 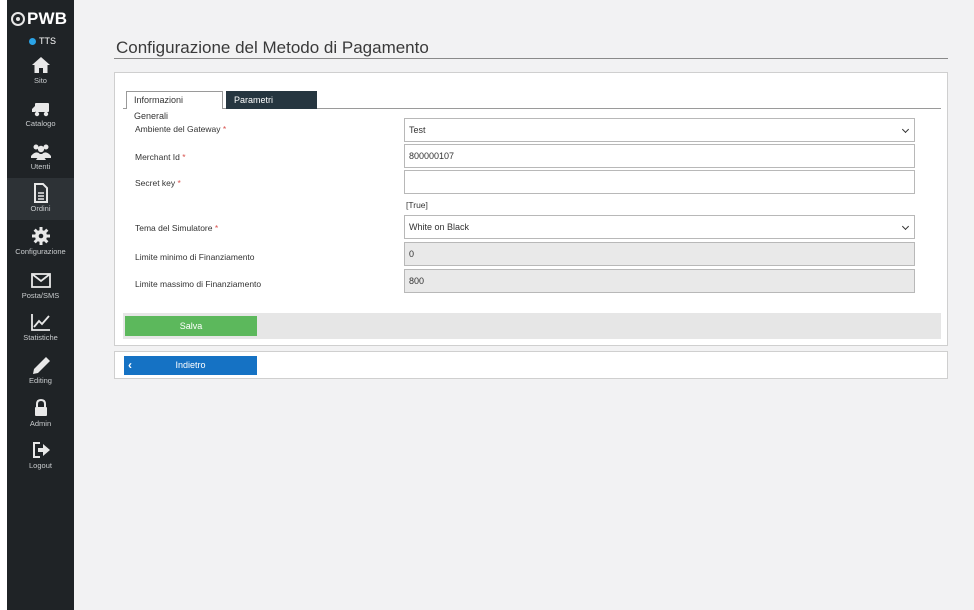 What do you see at coordinates (47, 18) in the screenshot?
I see `brand-name: PWB` at bounding box center [47, 18].